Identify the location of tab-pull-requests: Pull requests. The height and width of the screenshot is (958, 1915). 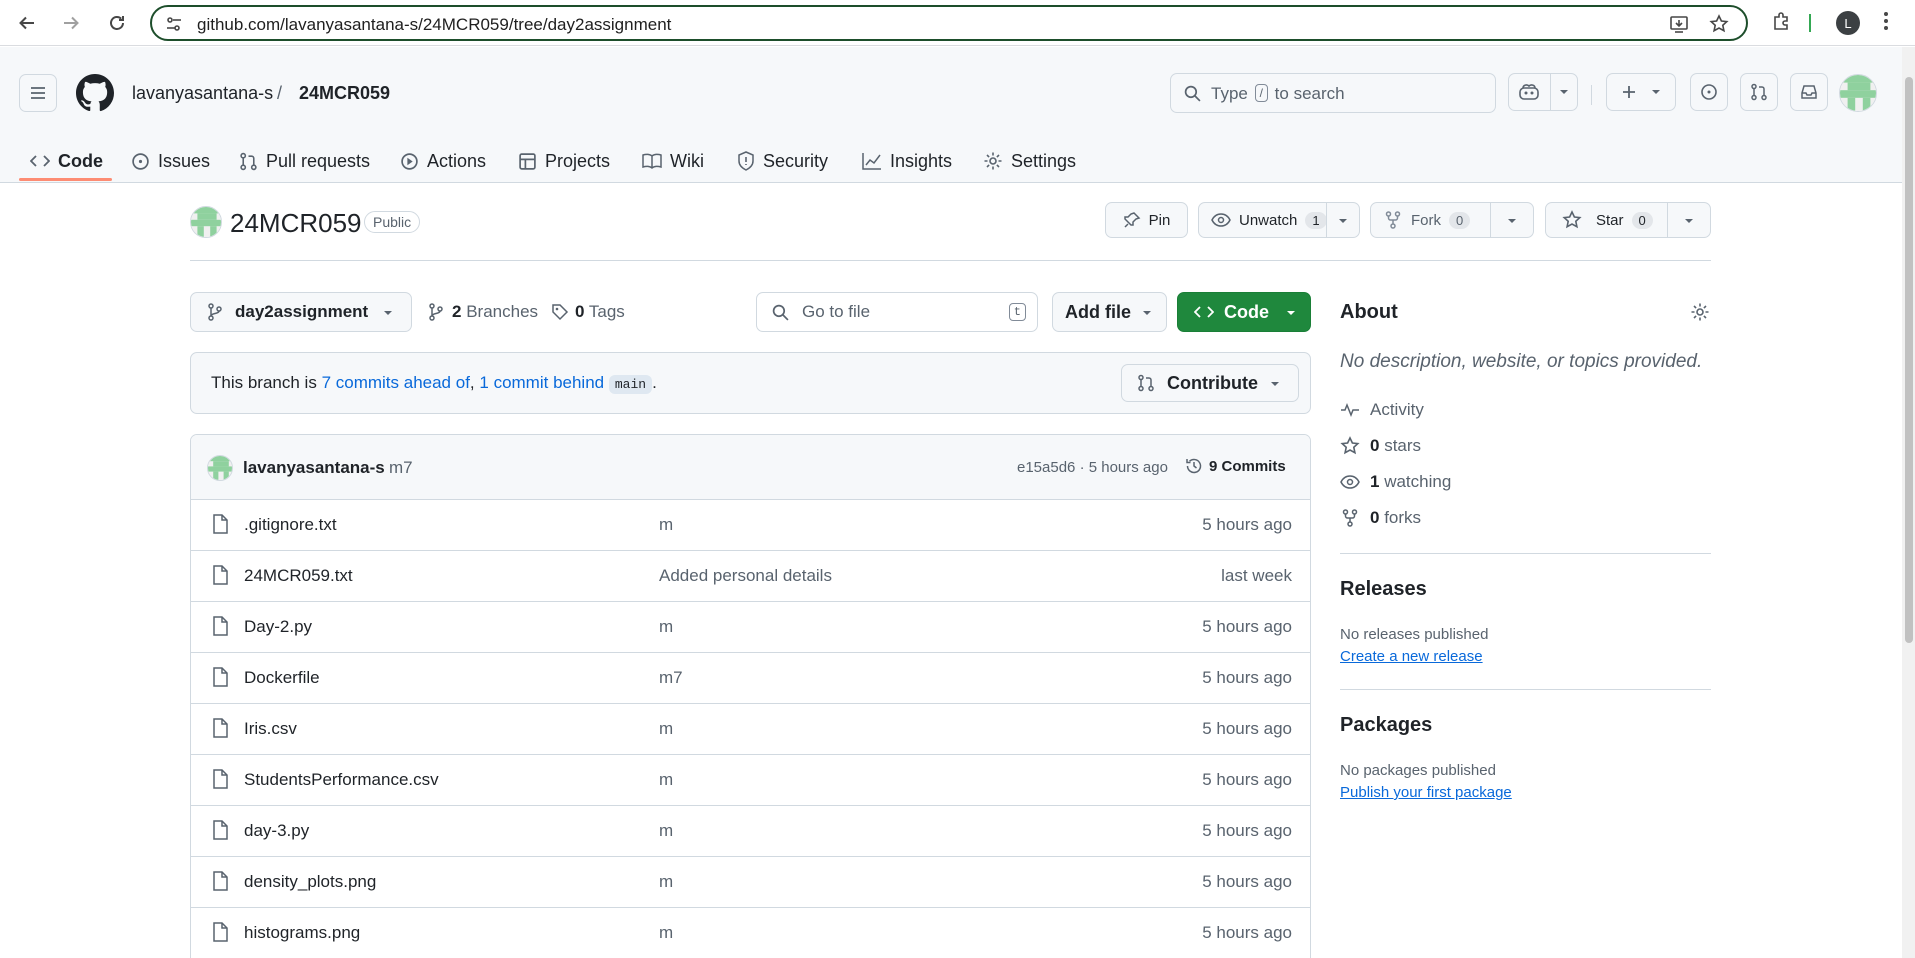
(304, 161).